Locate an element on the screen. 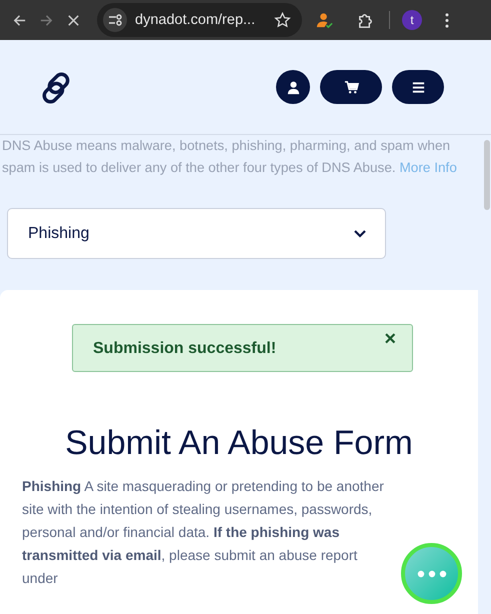 The height and width of the screenshot is (614, 491). menu-icon is located at coordinates (418, 87).